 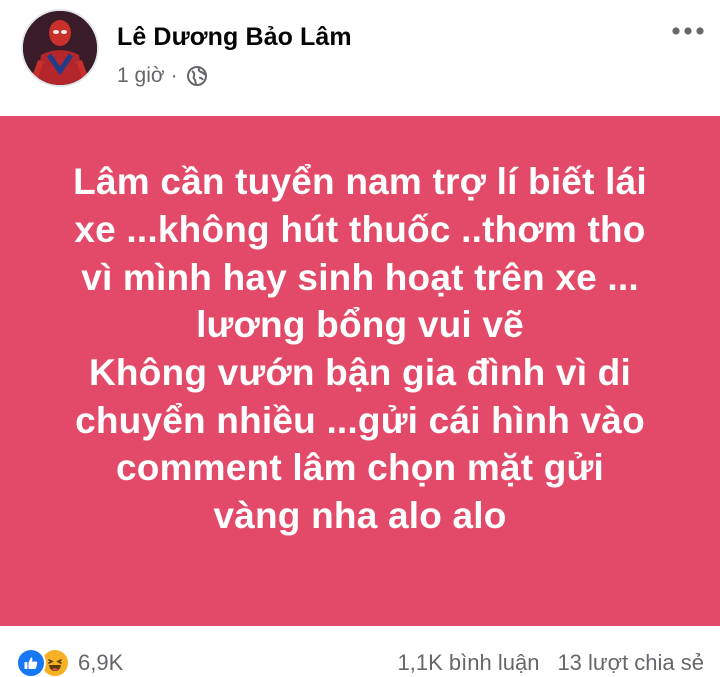 I want to click on engagement-counts: 1,1K bình luận 13 lượt chia sẻ, so click(x=551, y=663).